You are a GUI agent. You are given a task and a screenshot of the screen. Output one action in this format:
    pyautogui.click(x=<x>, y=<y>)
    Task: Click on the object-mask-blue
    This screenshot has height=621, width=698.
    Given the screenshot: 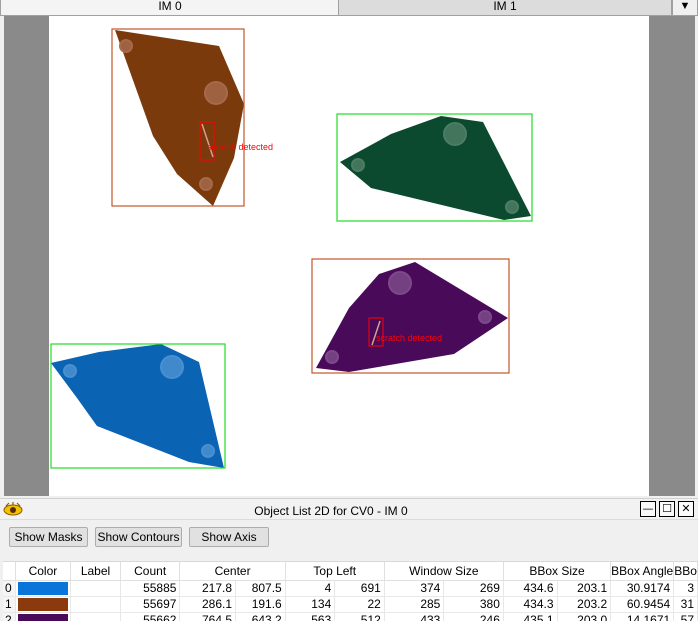 What is the action you would take?
    pyautogui.click(x=137, y=406)
    